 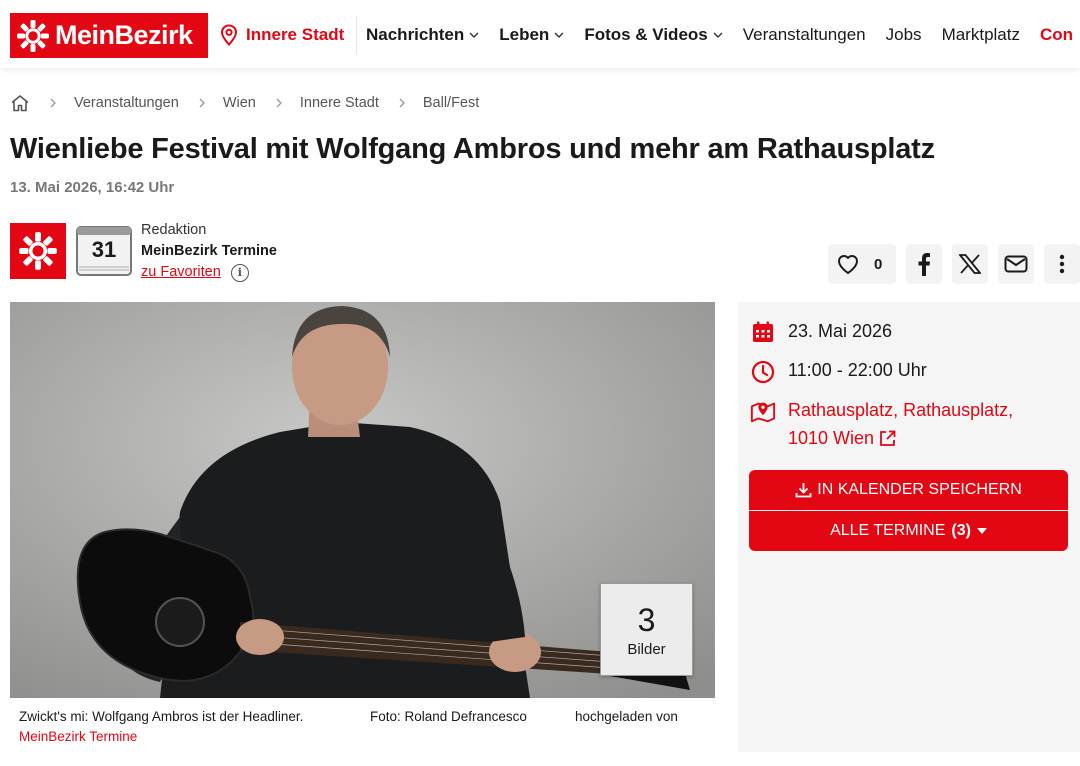 I want to click on event-location-line1: Rathausplatz, Rathausplatz,, so click(x=901, y=410).